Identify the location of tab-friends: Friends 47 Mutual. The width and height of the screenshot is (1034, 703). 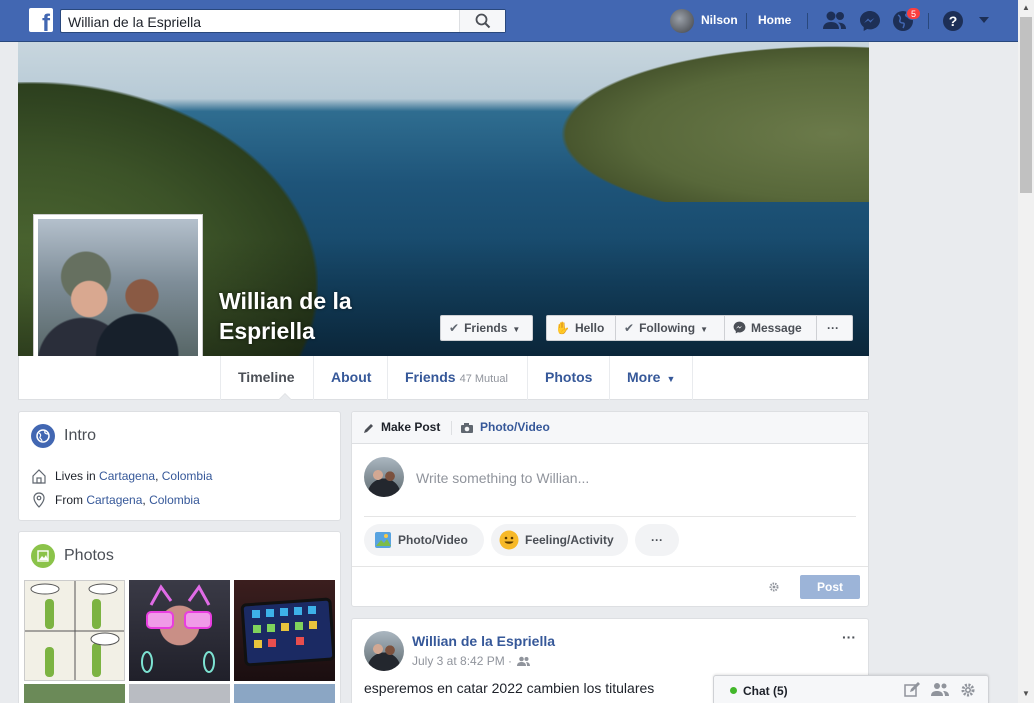
(456, 378).